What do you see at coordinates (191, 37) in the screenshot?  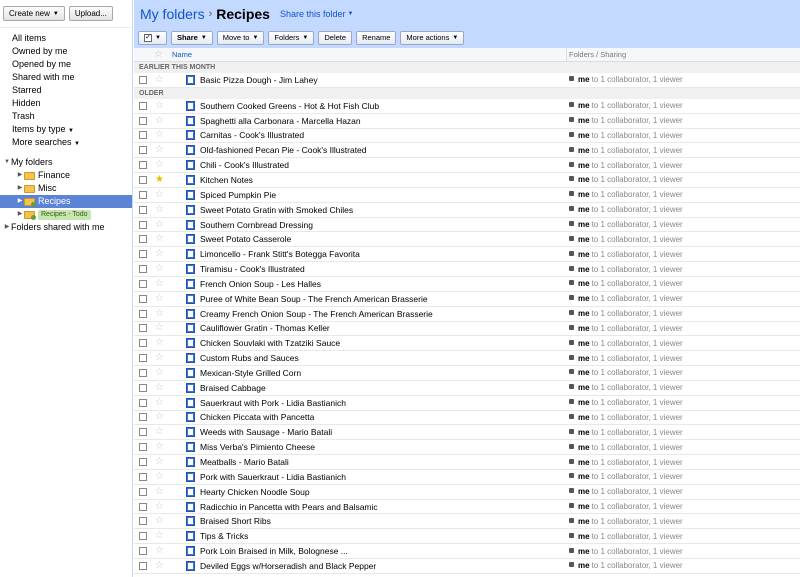 I see `share-button: Share ▼` at bounding box center [191, 37].